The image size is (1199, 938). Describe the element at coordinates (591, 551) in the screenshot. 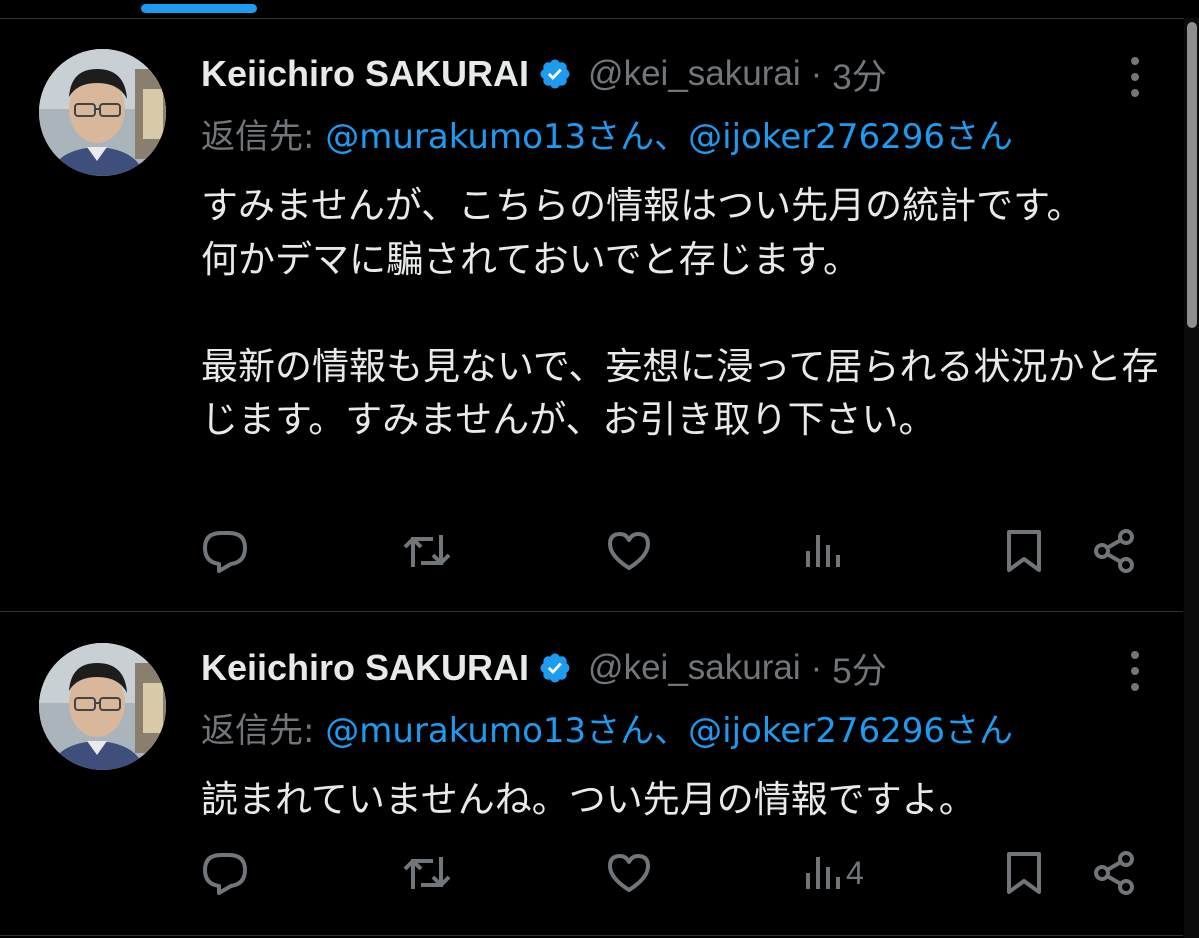

I see `action-bar` at that location.